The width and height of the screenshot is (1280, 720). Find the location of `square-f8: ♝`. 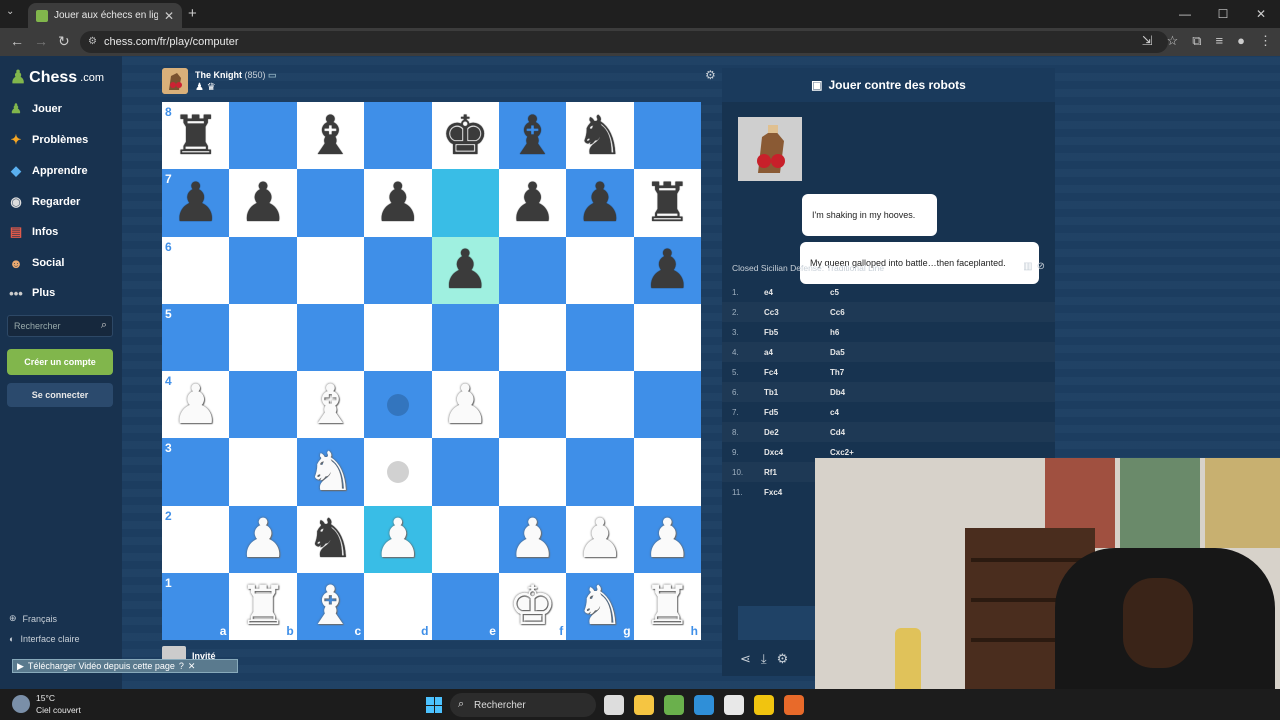

square-f8: ♝ is located at coordinates (532, 136).